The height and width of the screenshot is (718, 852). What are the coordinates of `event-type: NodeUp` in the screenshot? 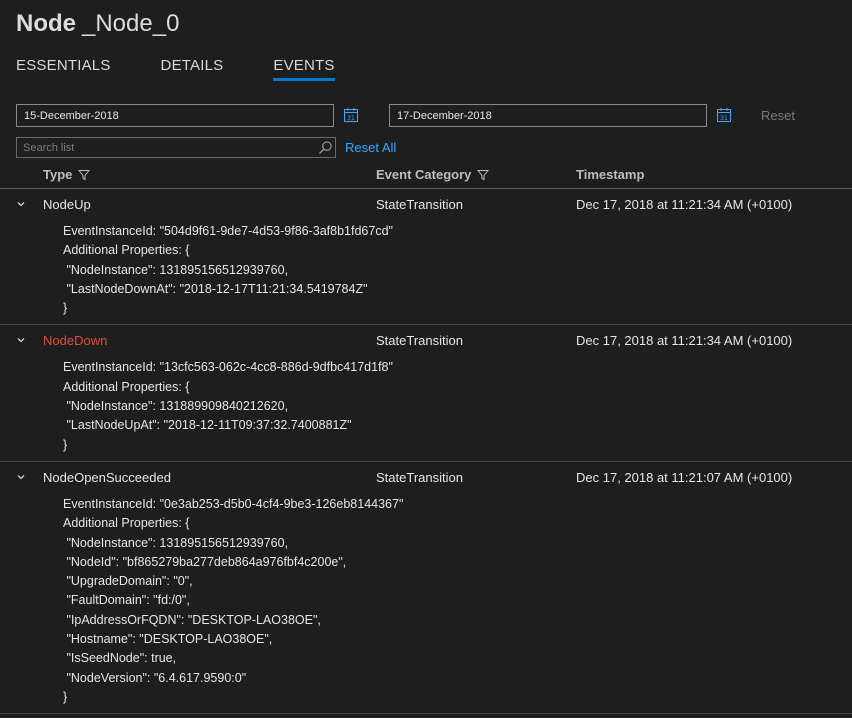 It's located at (67, 204).